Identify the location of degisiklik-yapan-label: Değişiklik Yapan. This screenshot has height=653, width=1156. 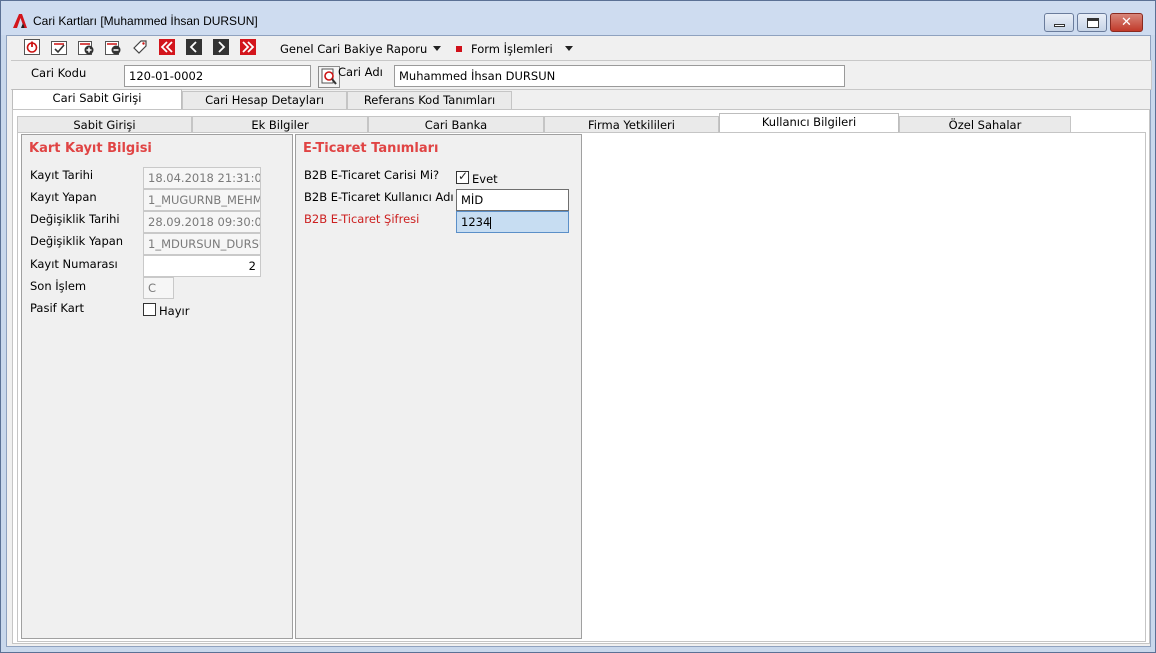
(77, 241).